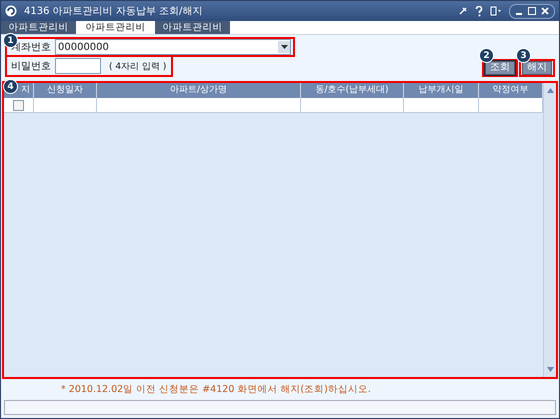  What do you see at coordinates (78, 66) in the screenshot?
I see `password-field` at bounding box center [78, 66].